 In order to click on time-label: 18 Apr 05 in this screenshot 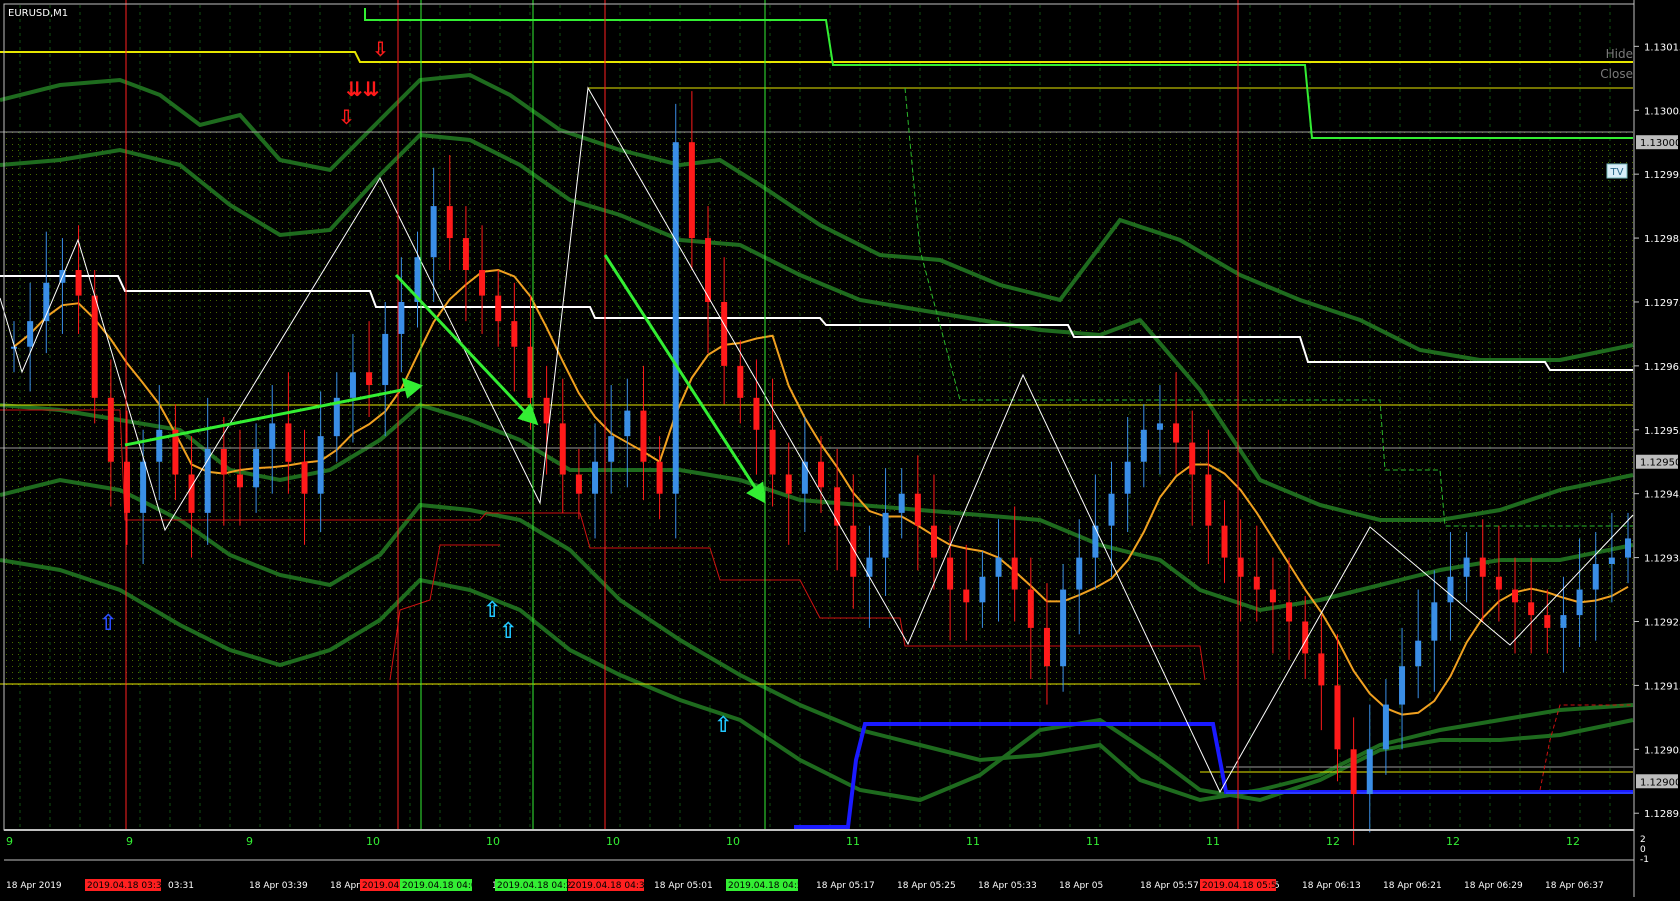, I will do `click(1081, 886)`.